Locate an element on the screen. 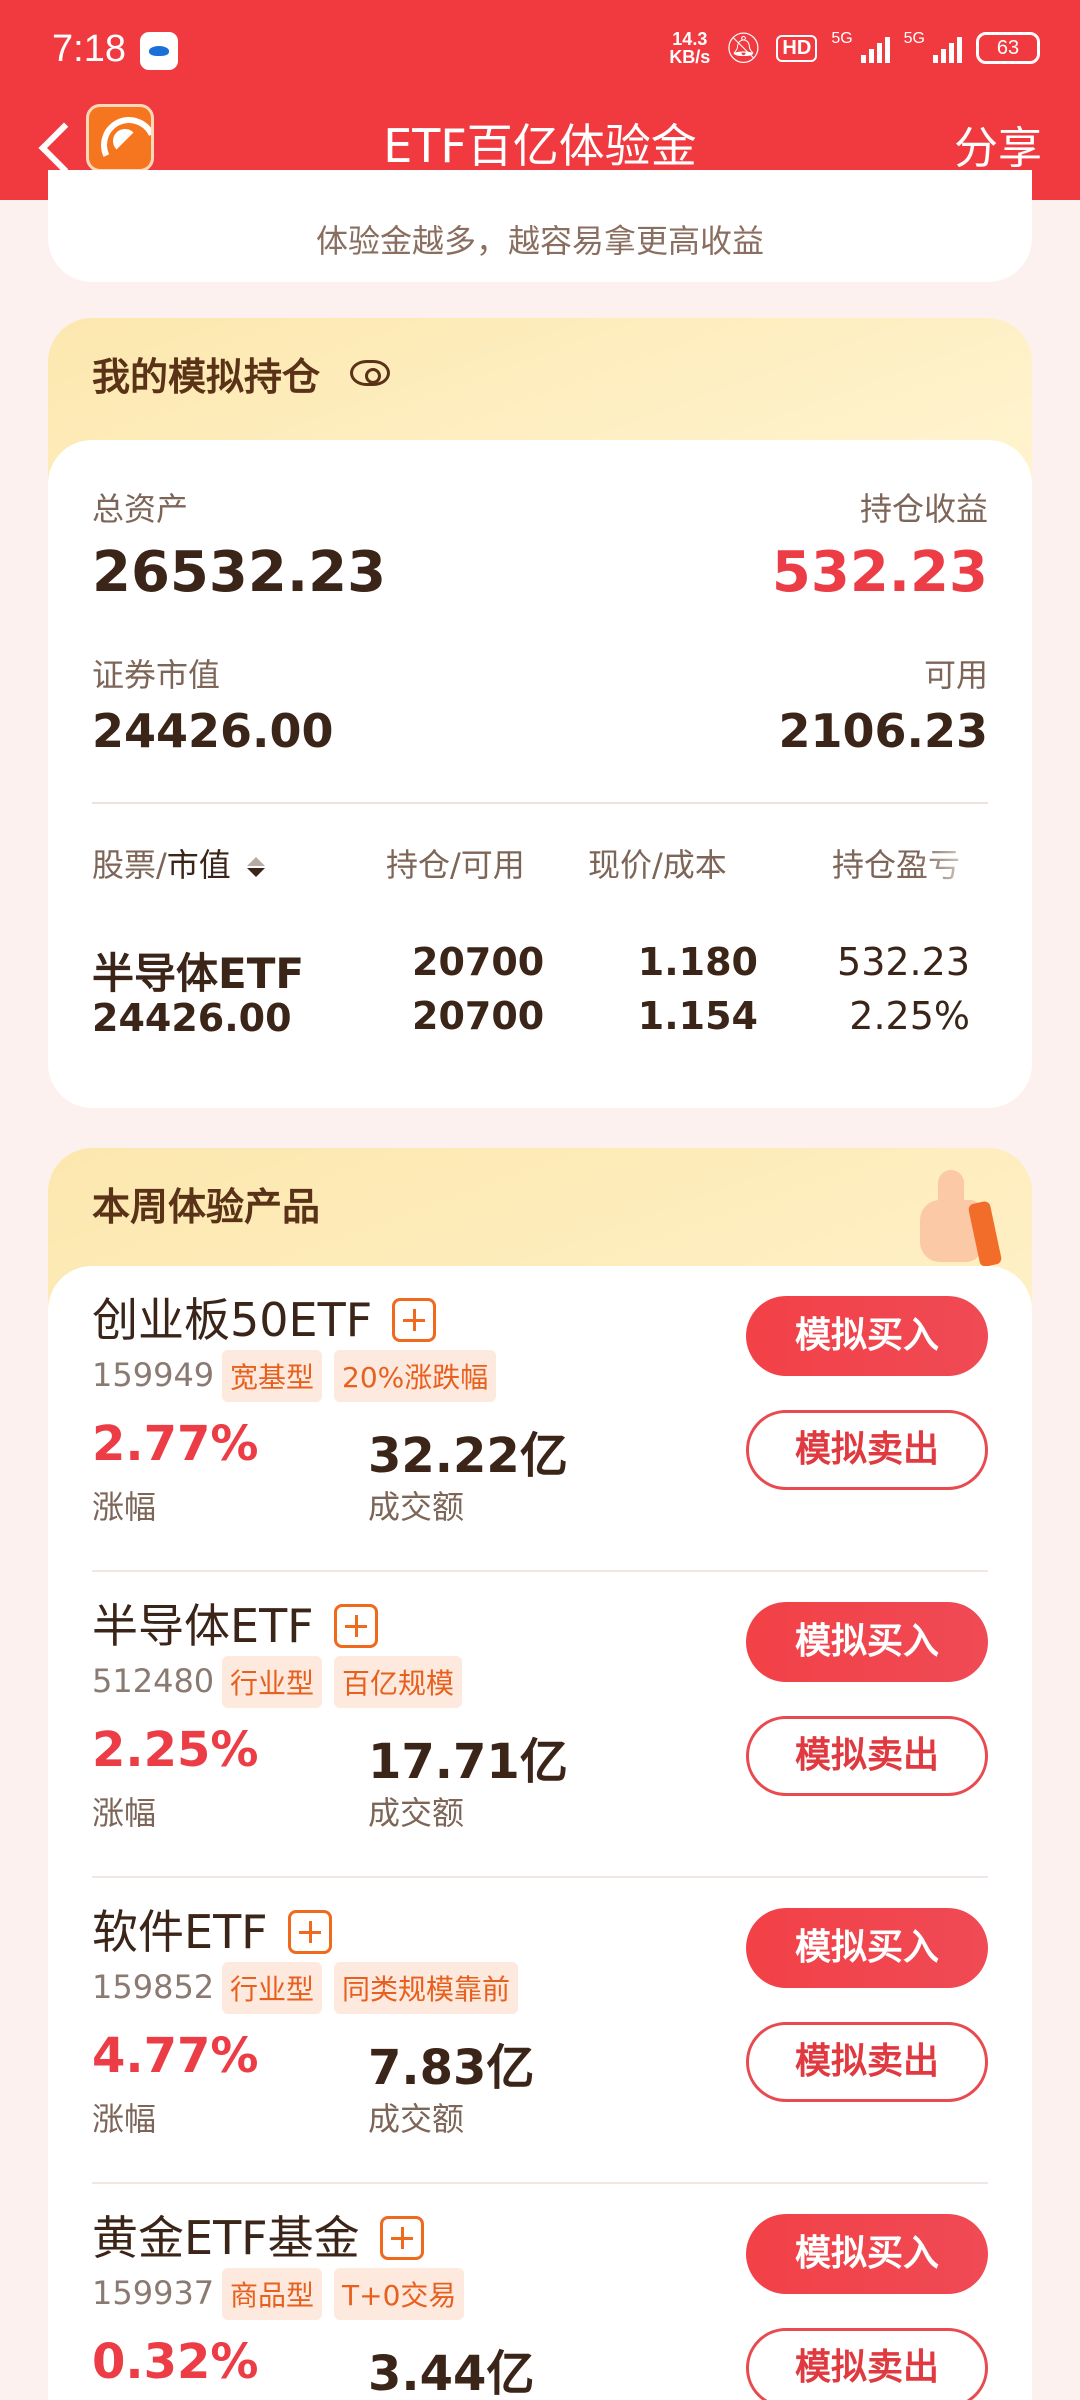 Image resolution: width=1080 pixels, height=2400 pixels. profit-label: 持仓收益 is located at coordinates (923, 509).